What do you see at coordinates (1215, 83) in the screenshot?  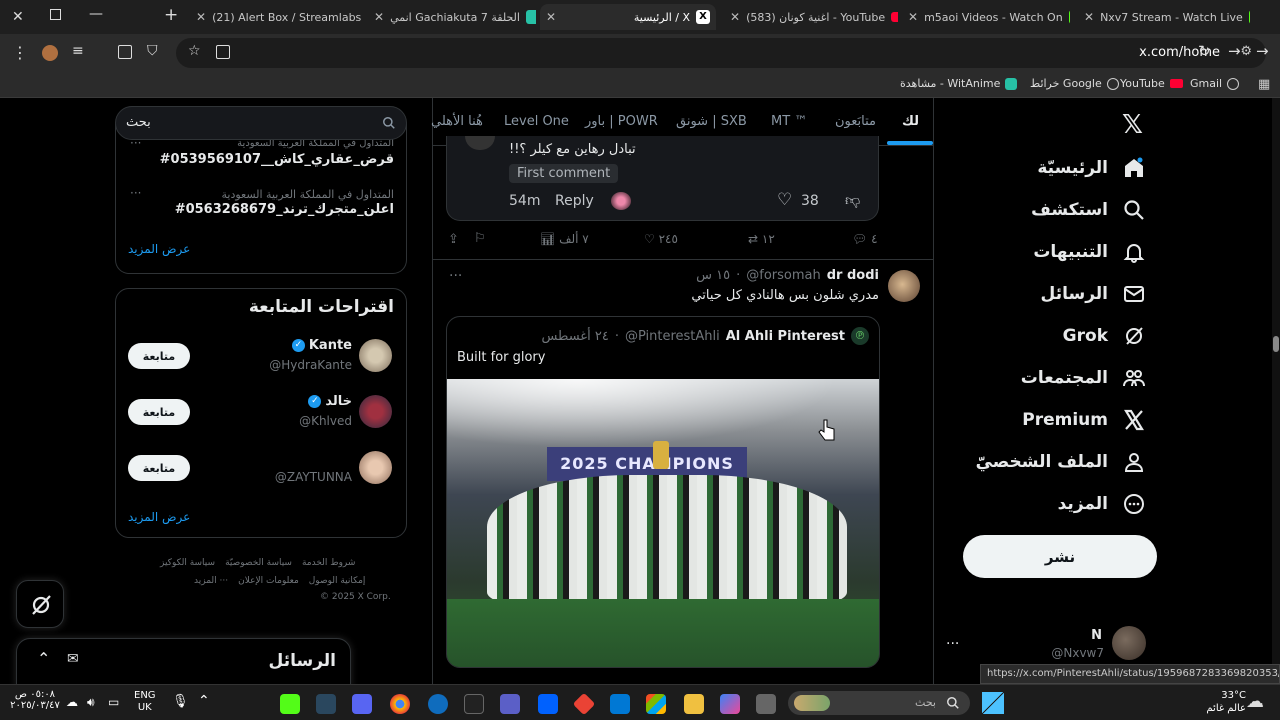 I see `bookmark-gmail: Gmail` at bounding box center [1215, 83].